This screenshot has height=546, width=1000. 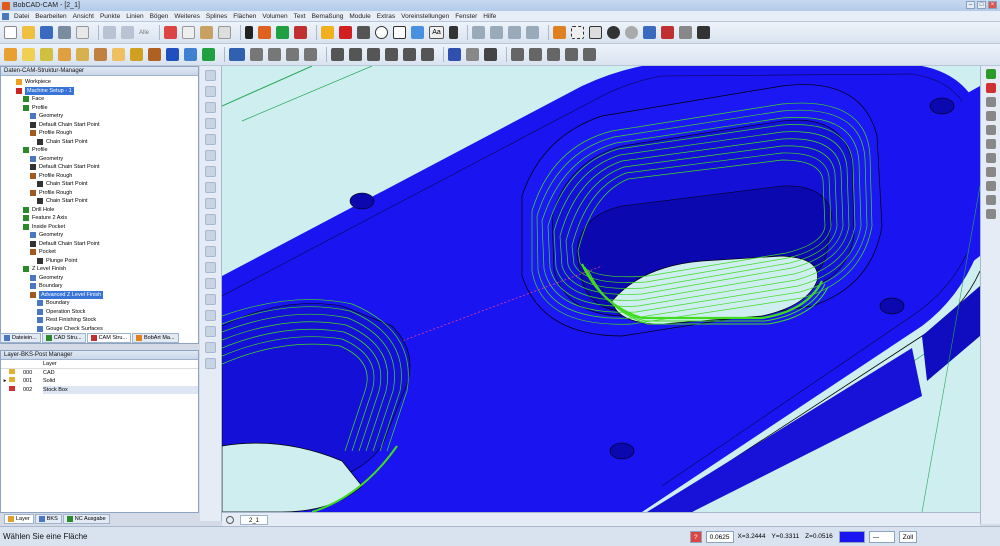 What do you see at coordinates (99, 218) in the screenshot?
I see `tree-node: Feature 2 Axis` at bounding box center [99, 218].